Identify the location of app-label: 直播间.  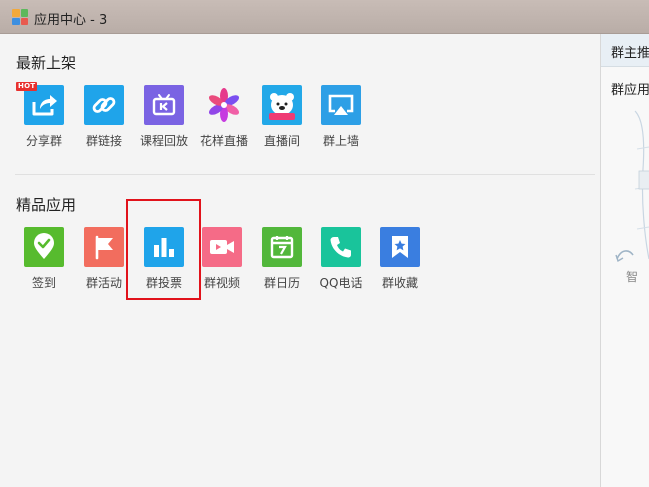
(281, 141).